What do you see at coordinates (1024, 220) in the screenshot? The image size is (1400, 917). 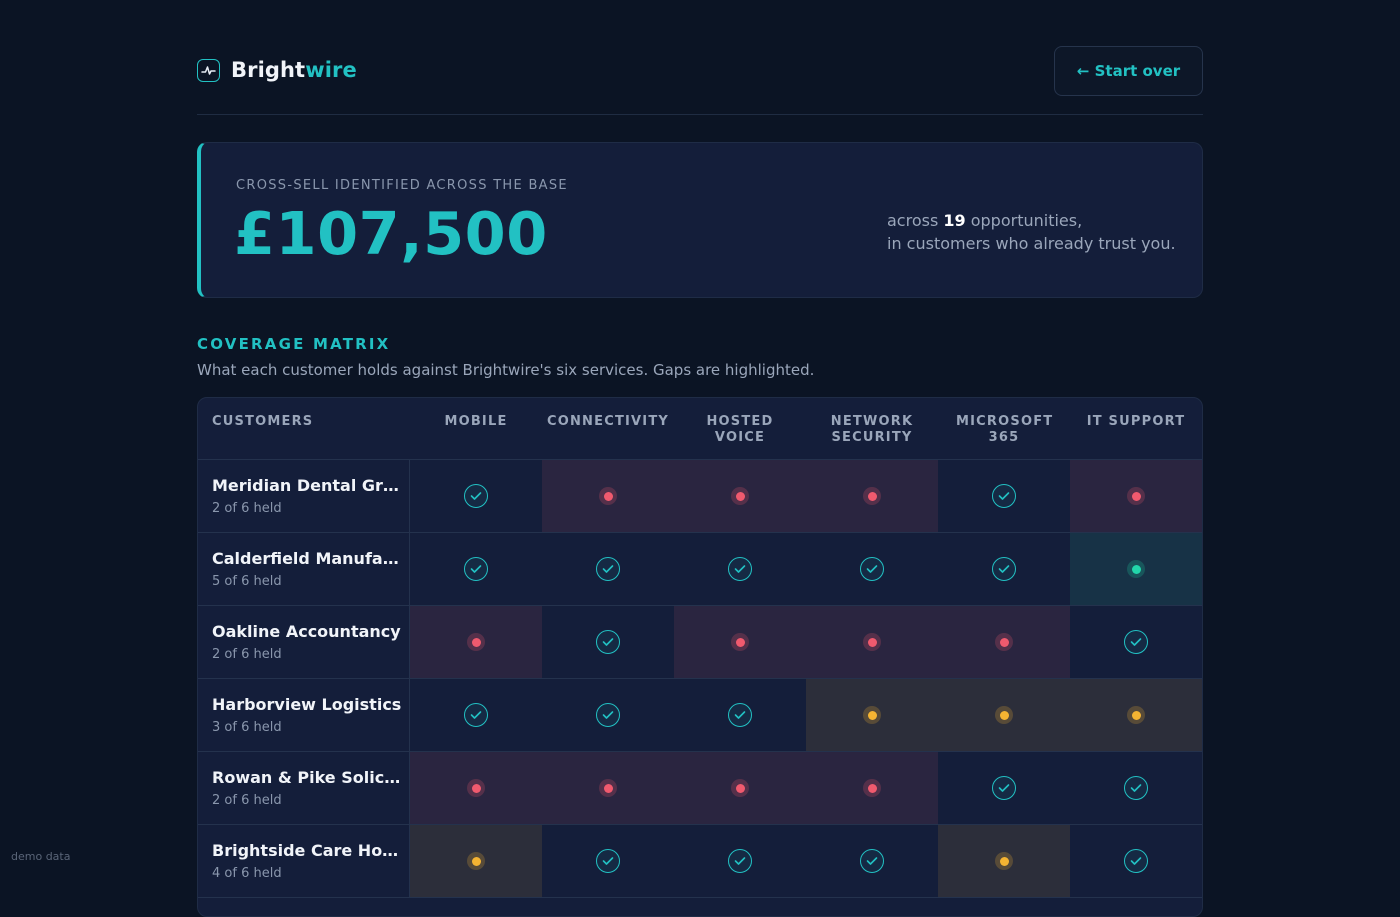 I see `summary-line1-suffix: opportunities,` at bounding box center [1024, 220].